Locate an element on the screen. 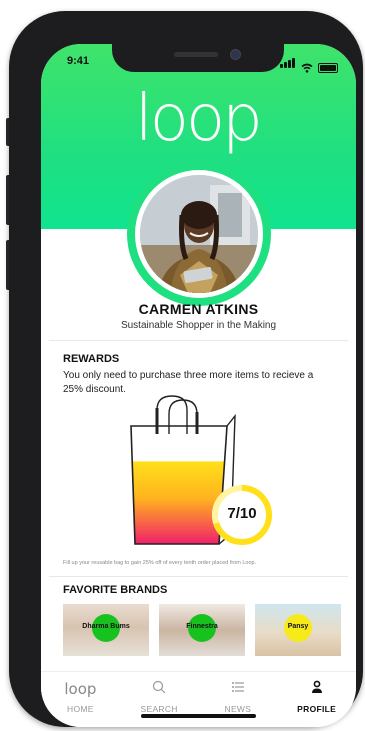 The height and width of the screenshot is (731, 365). logo-text: loop is located at coordinates (199, 119).